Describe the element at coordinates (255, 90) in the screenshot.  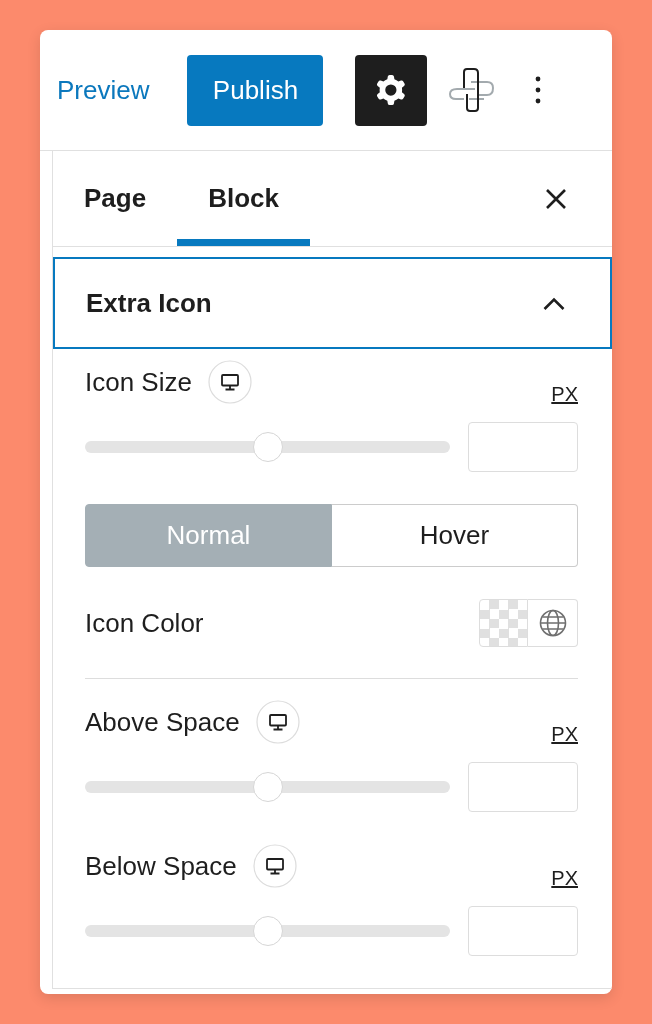
I see `publish-button: Publish` at that location.